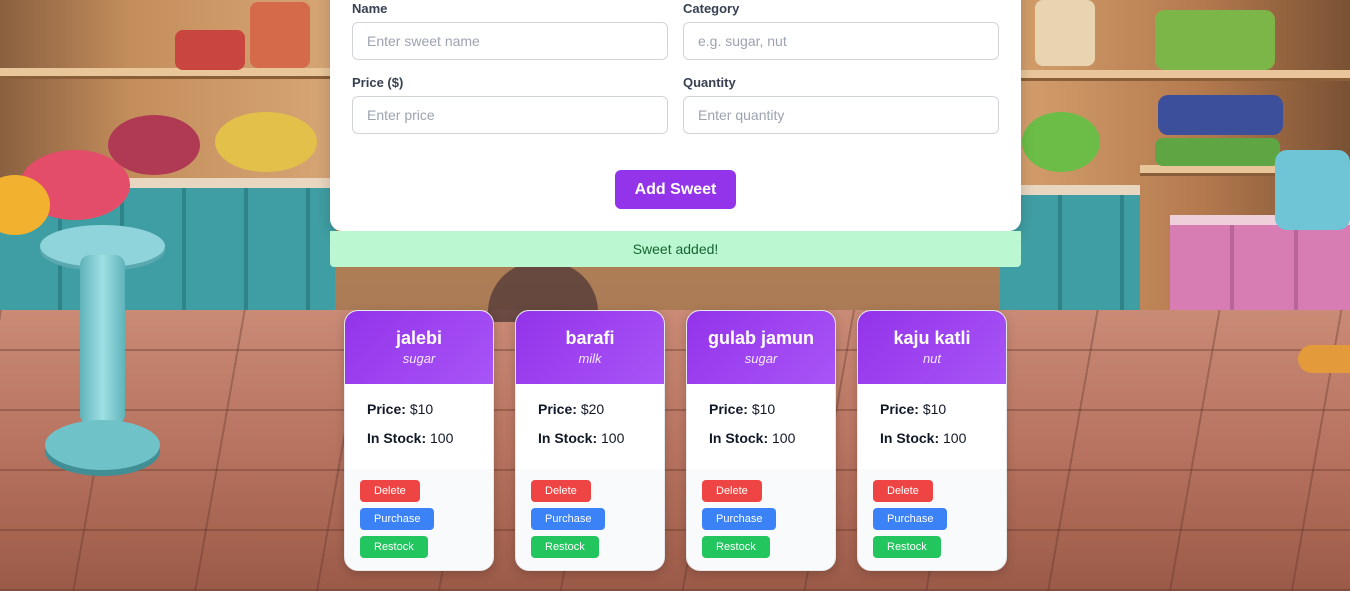 The height and width of the screenshot is (591, 1350). I want to click on sweet-name-input, so click(510, 41).